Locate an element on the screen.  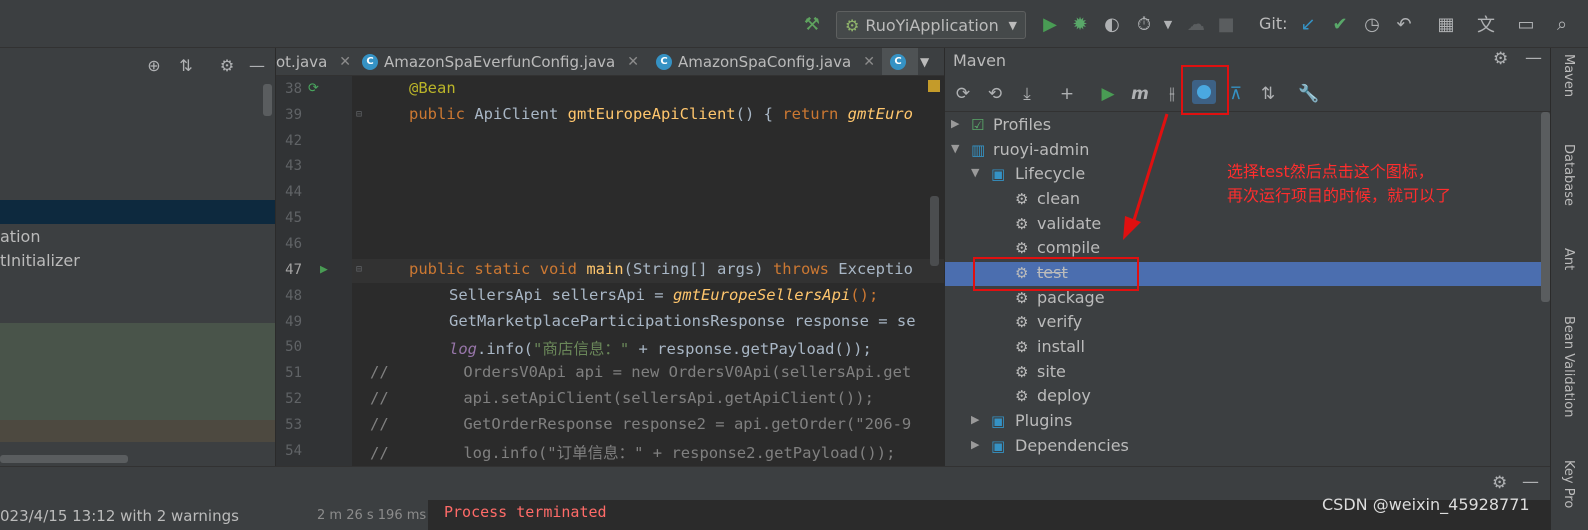
line-number: 51 is located at coordinates (293, 373).